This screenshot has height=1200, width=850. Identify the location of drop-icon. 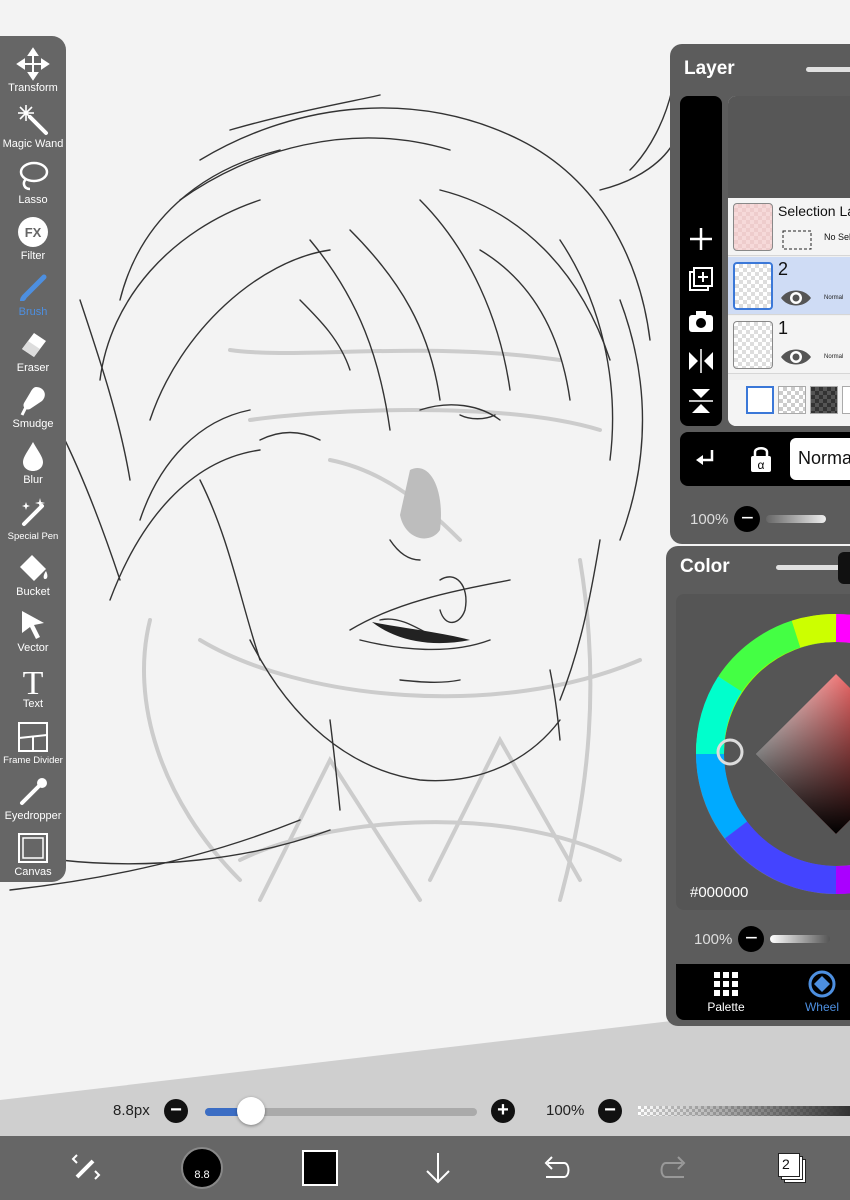
(33, 456).